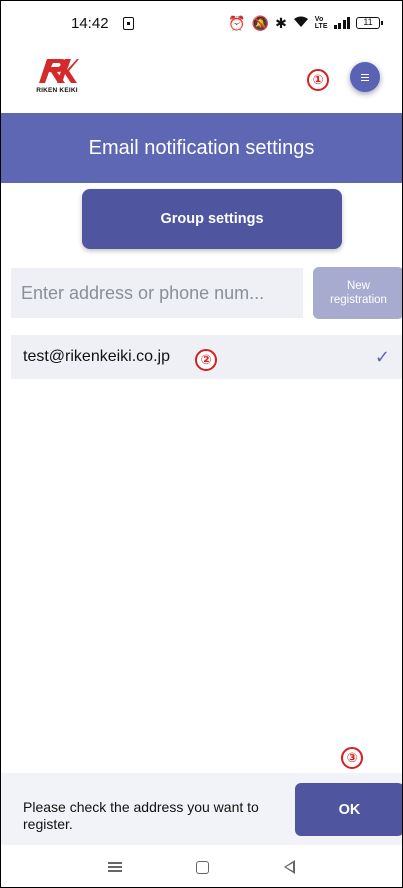  I want to click on page-title: Email notification settings, so click(201, 147).